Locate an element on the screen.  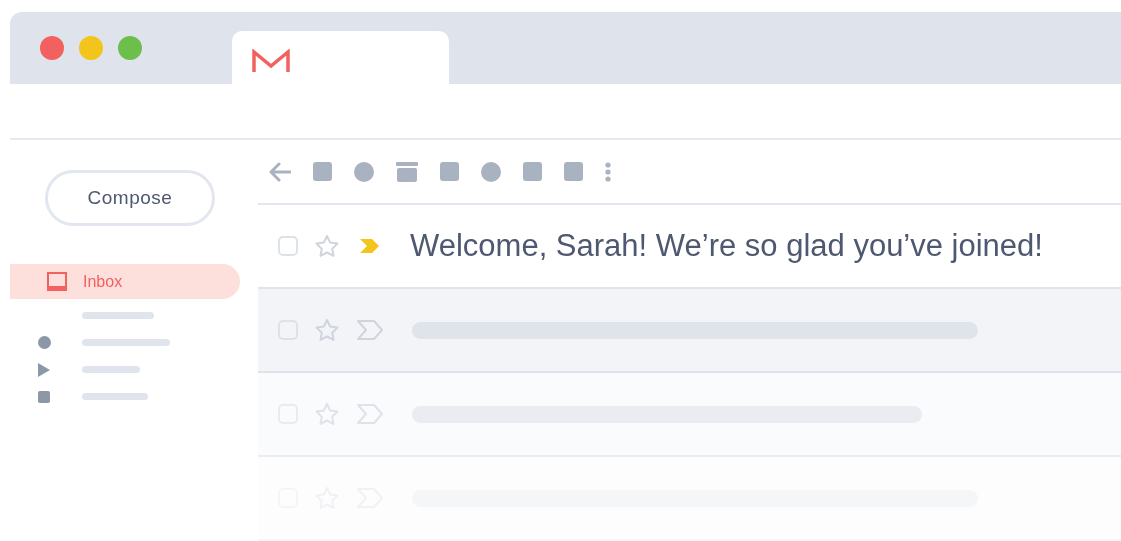
dot-icon is located at coordinates (44, 342).